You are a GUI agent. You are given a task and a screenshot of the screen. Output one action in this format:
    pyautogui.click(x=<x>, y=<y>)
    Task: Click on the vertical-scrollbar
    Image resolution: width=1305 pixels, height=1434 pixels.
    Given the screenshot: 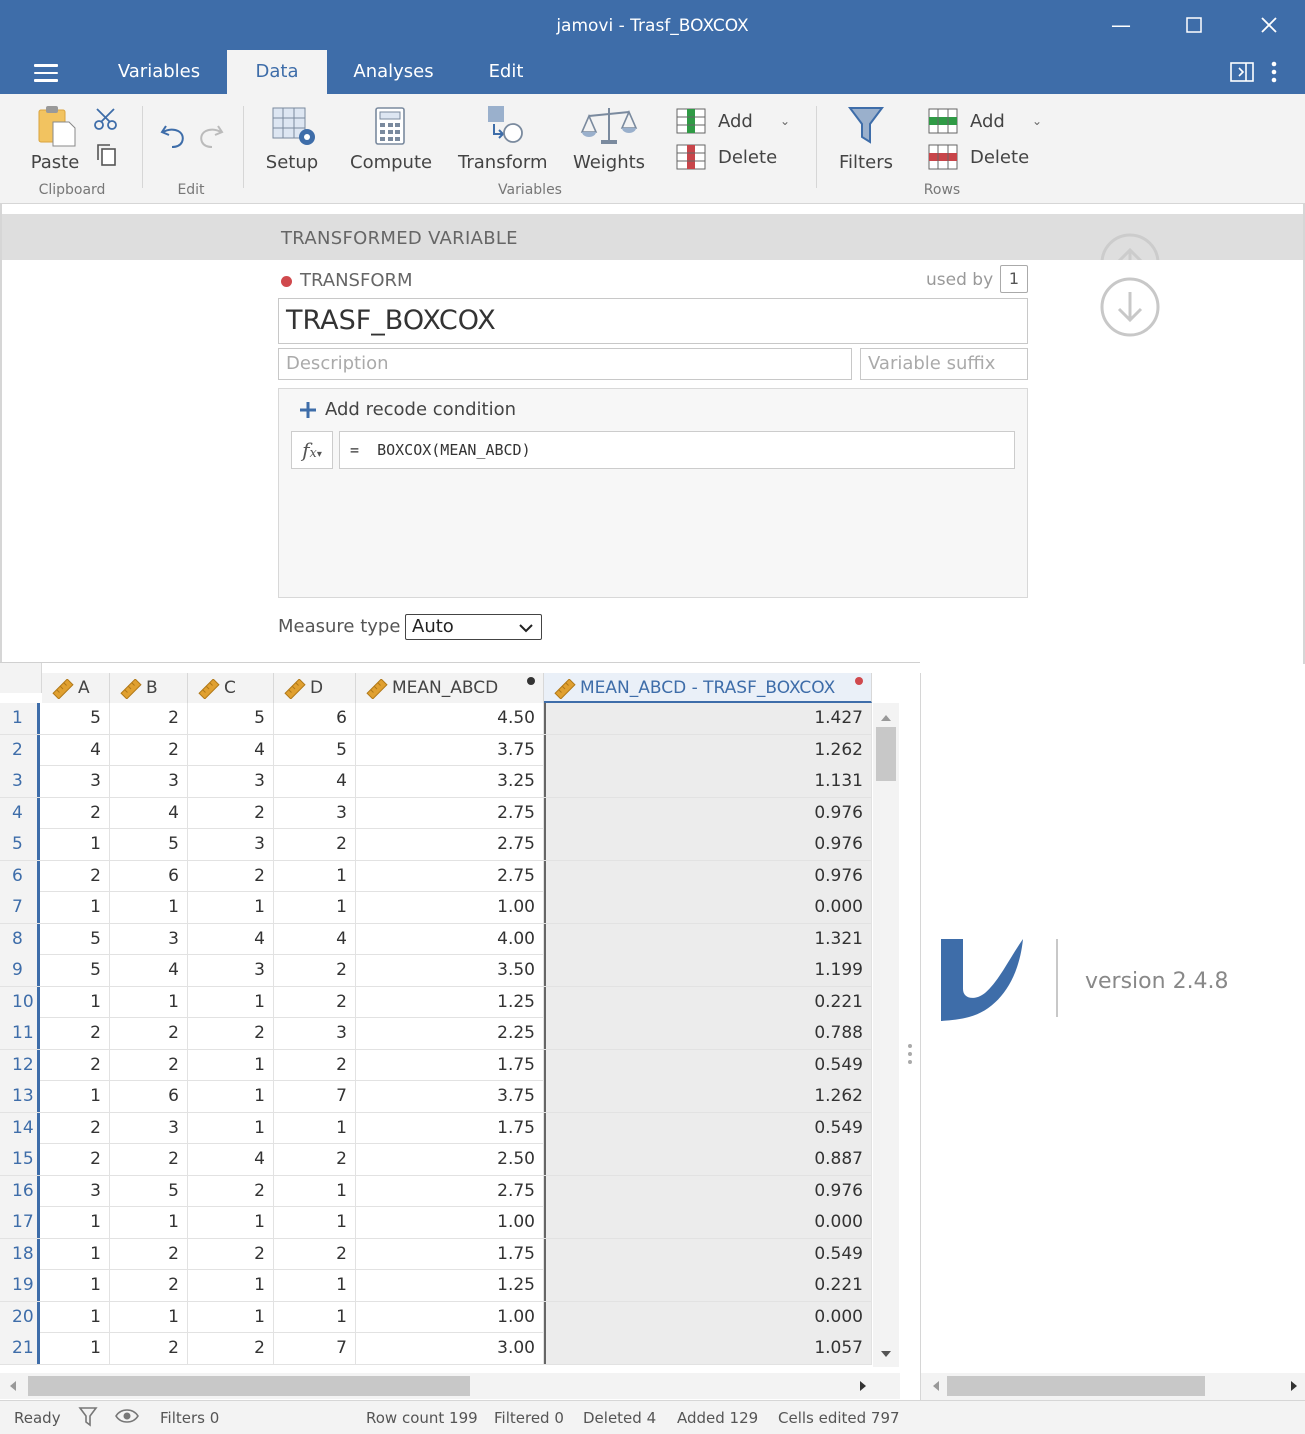 What is the action you would take?
    pyautogui.click(x=886, y=1035)
    